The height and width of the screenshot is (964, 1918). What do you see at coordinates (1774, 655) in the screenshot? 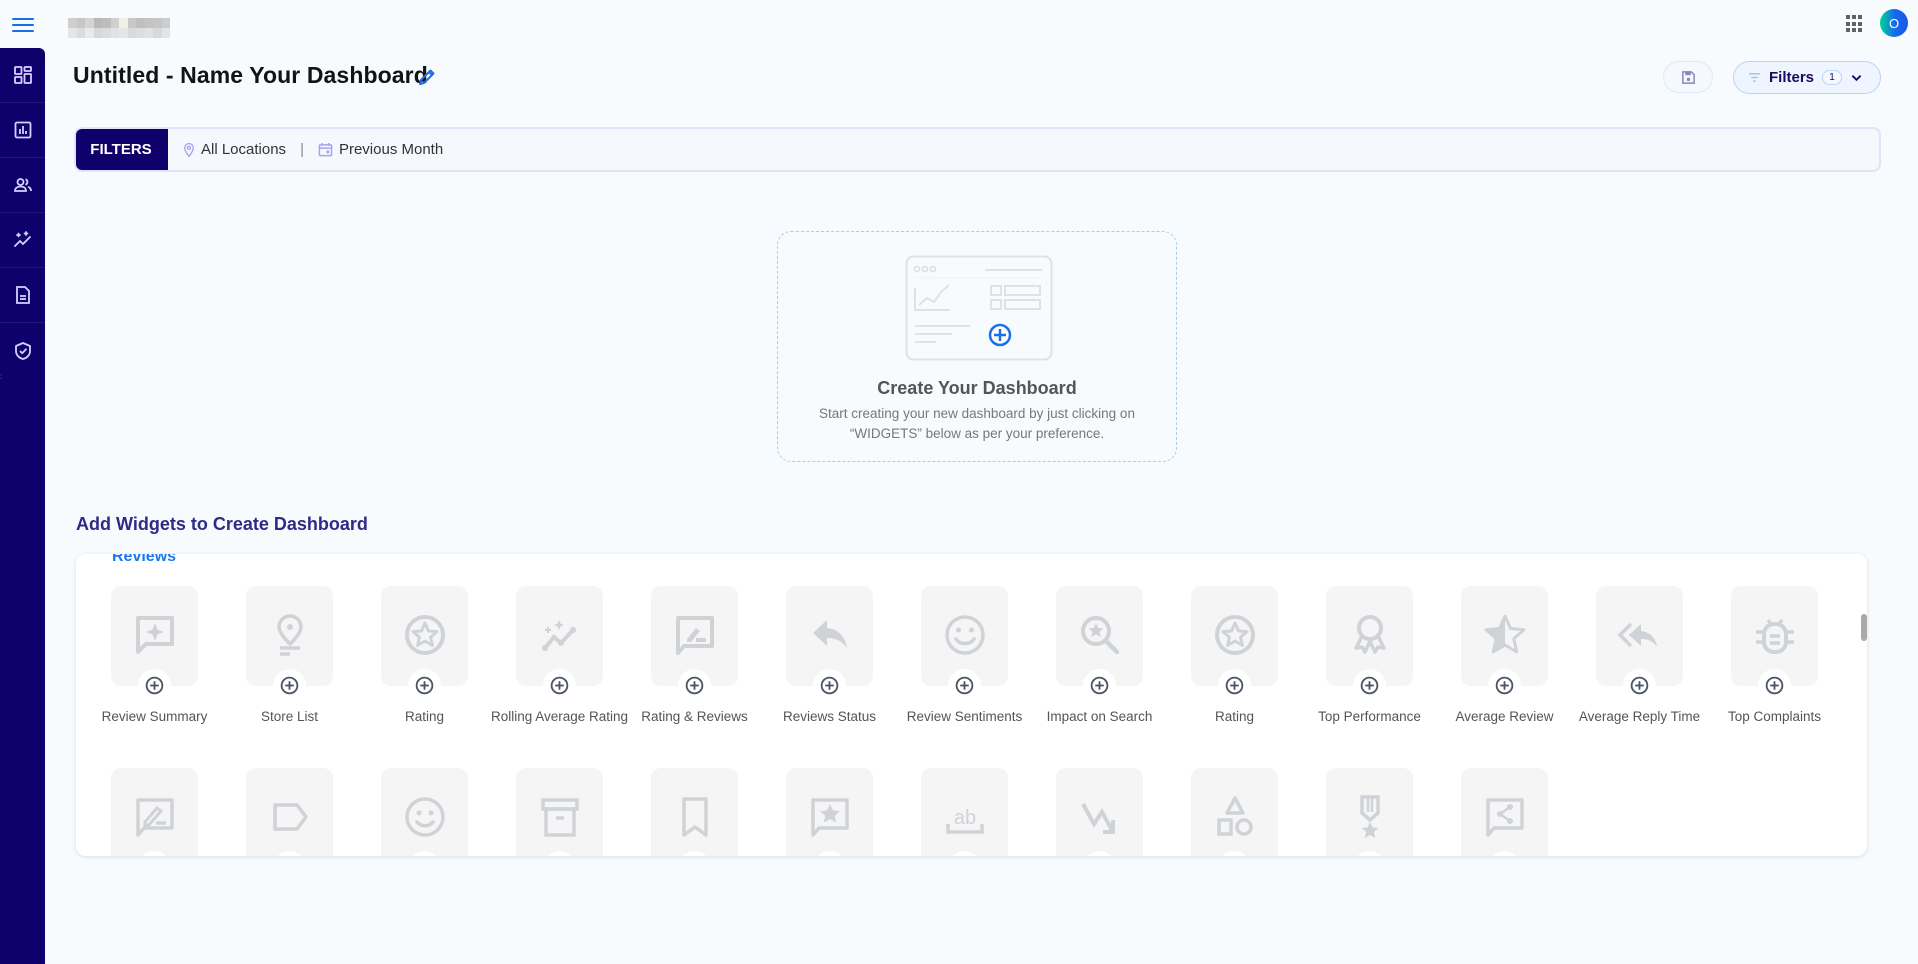
I see `widget-tile: Top Complaints` at bounding box center [1774, 655].